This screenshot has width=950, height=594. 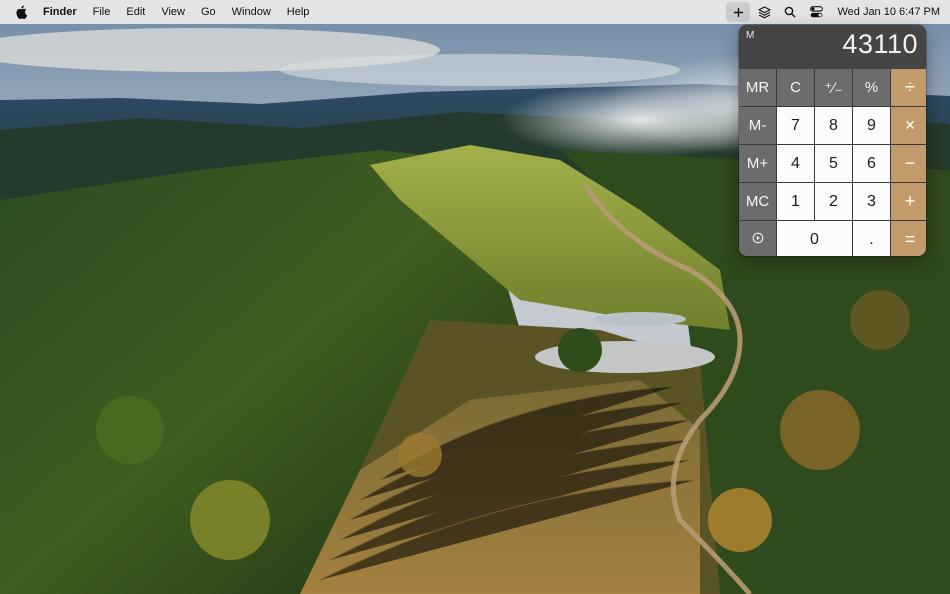 What do you see at coordinates (102, 12) in the screenshot?
I see `menu-file: File` at bounding box center [102, 12].